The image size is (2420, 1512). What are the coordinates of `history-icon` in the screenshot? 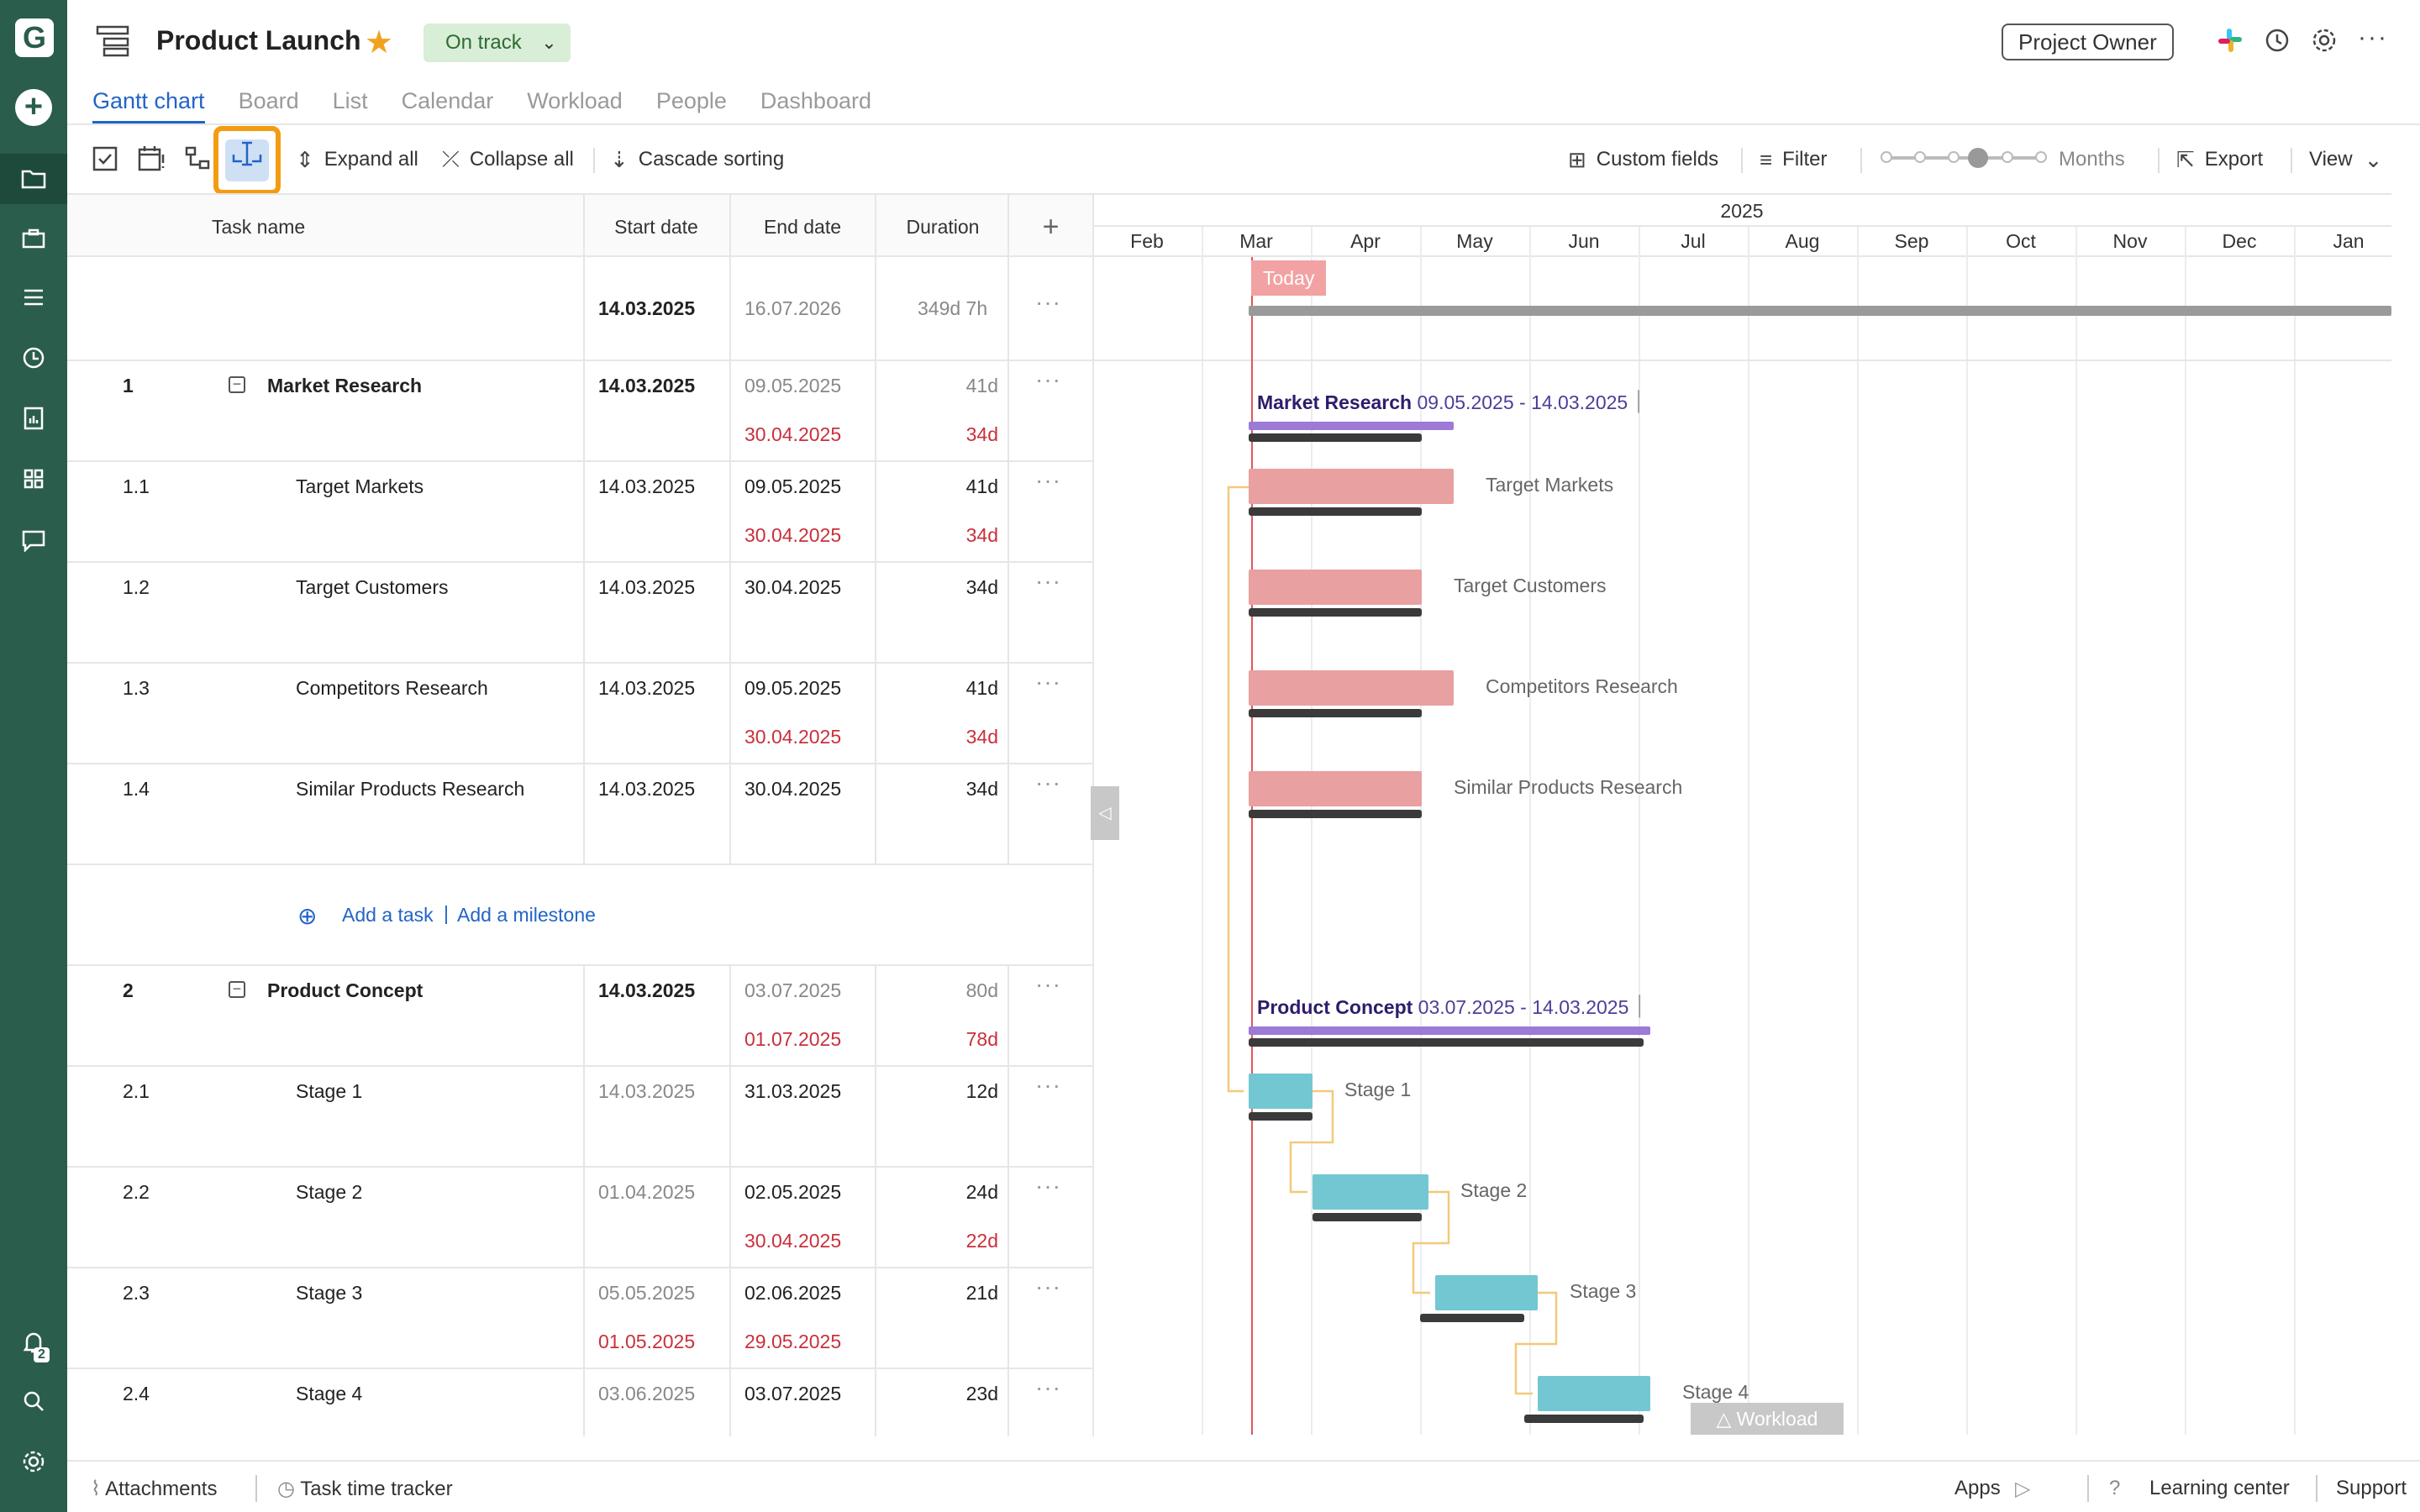 It's located at (2277, 42).